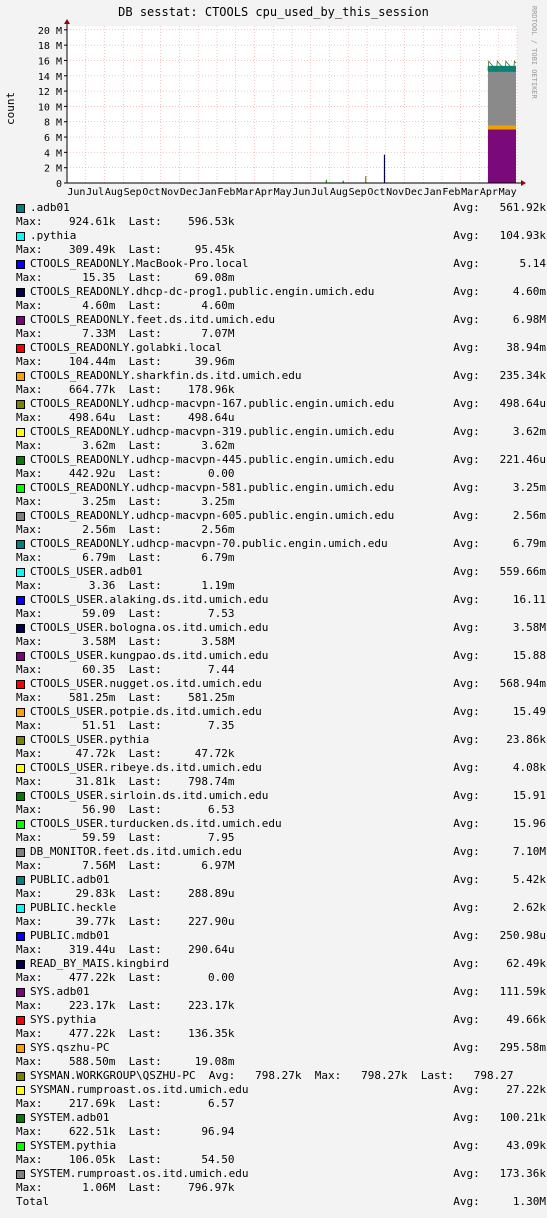 This screenshot has height=1218, width=547. I want to click on legend-stats: Max: 217.69k Last: 6.57, so click(281, 1104).